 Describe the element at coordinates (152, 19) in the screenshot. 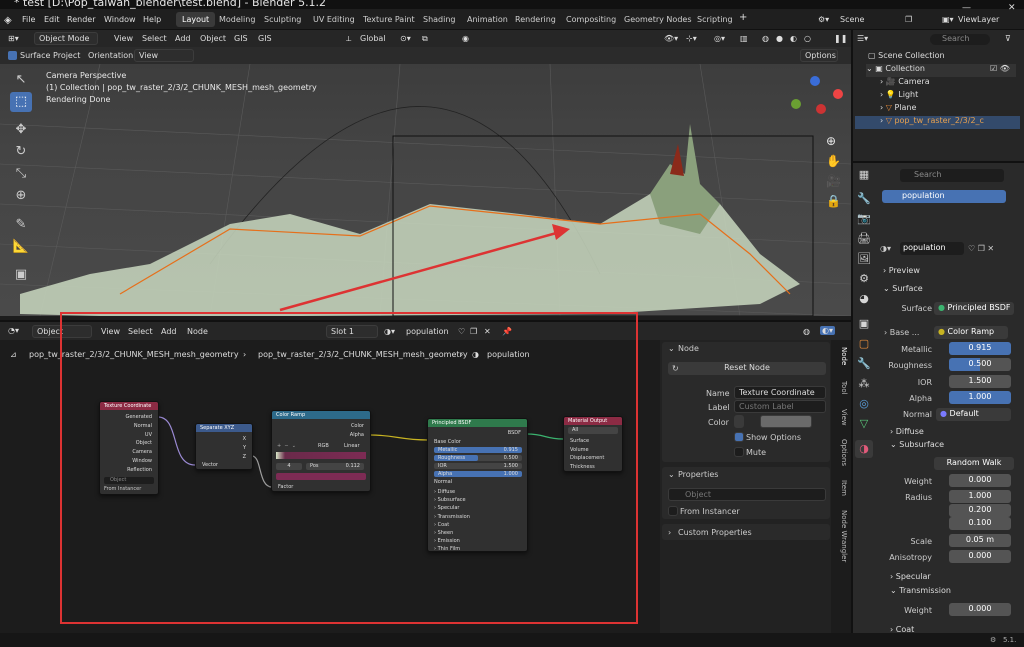

I see `menu-help: Help` at that location.